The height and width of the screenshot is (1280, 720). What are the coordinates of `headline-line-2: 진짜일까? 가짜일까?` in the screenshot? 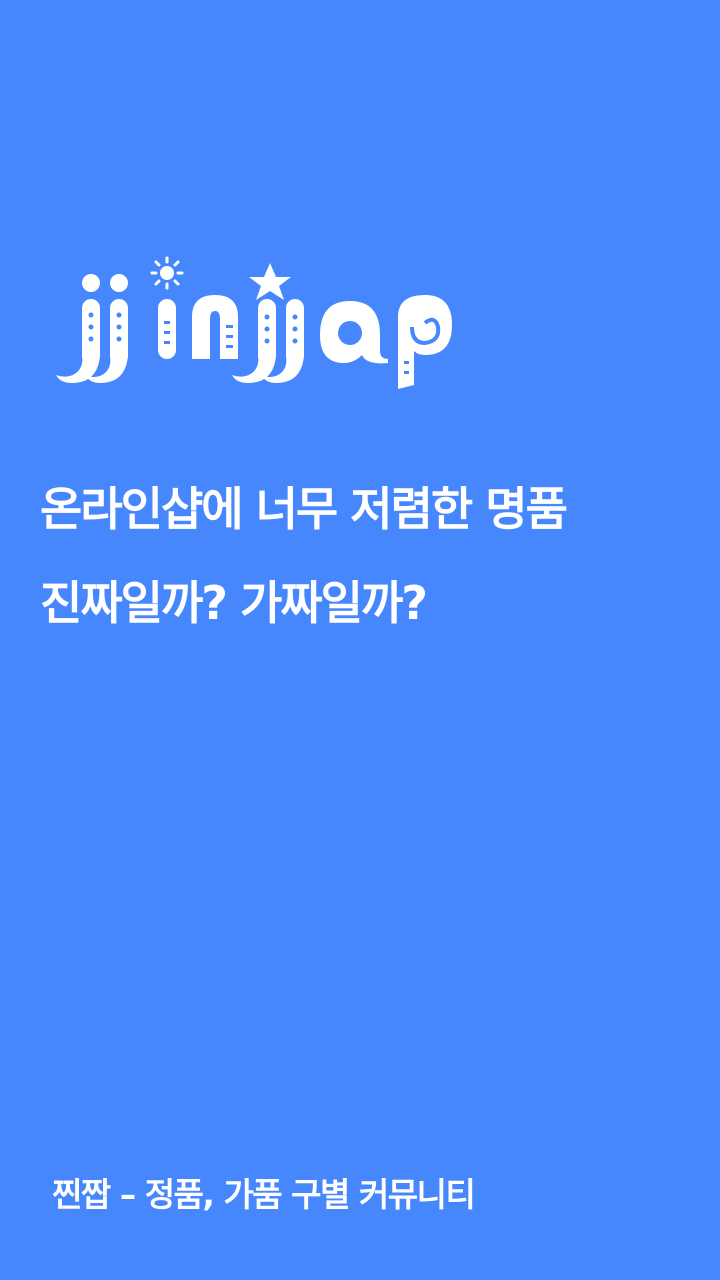 It's located at (234, 603).